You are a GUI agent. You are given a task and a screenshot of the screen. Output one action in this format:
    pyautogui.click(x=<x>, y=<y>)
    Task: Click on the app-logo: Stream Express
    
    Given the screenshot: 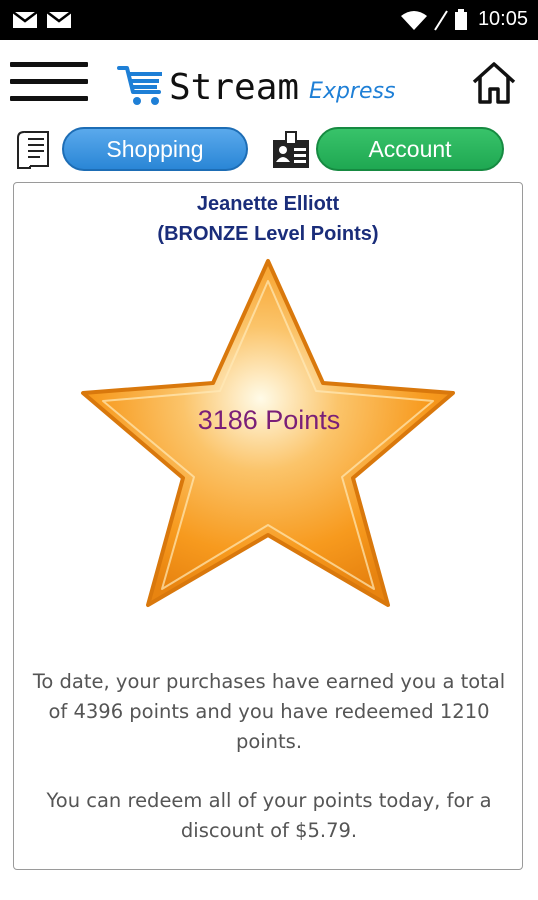 What is the action you would take?
    pyautogui.click(x=256, y=83)
    